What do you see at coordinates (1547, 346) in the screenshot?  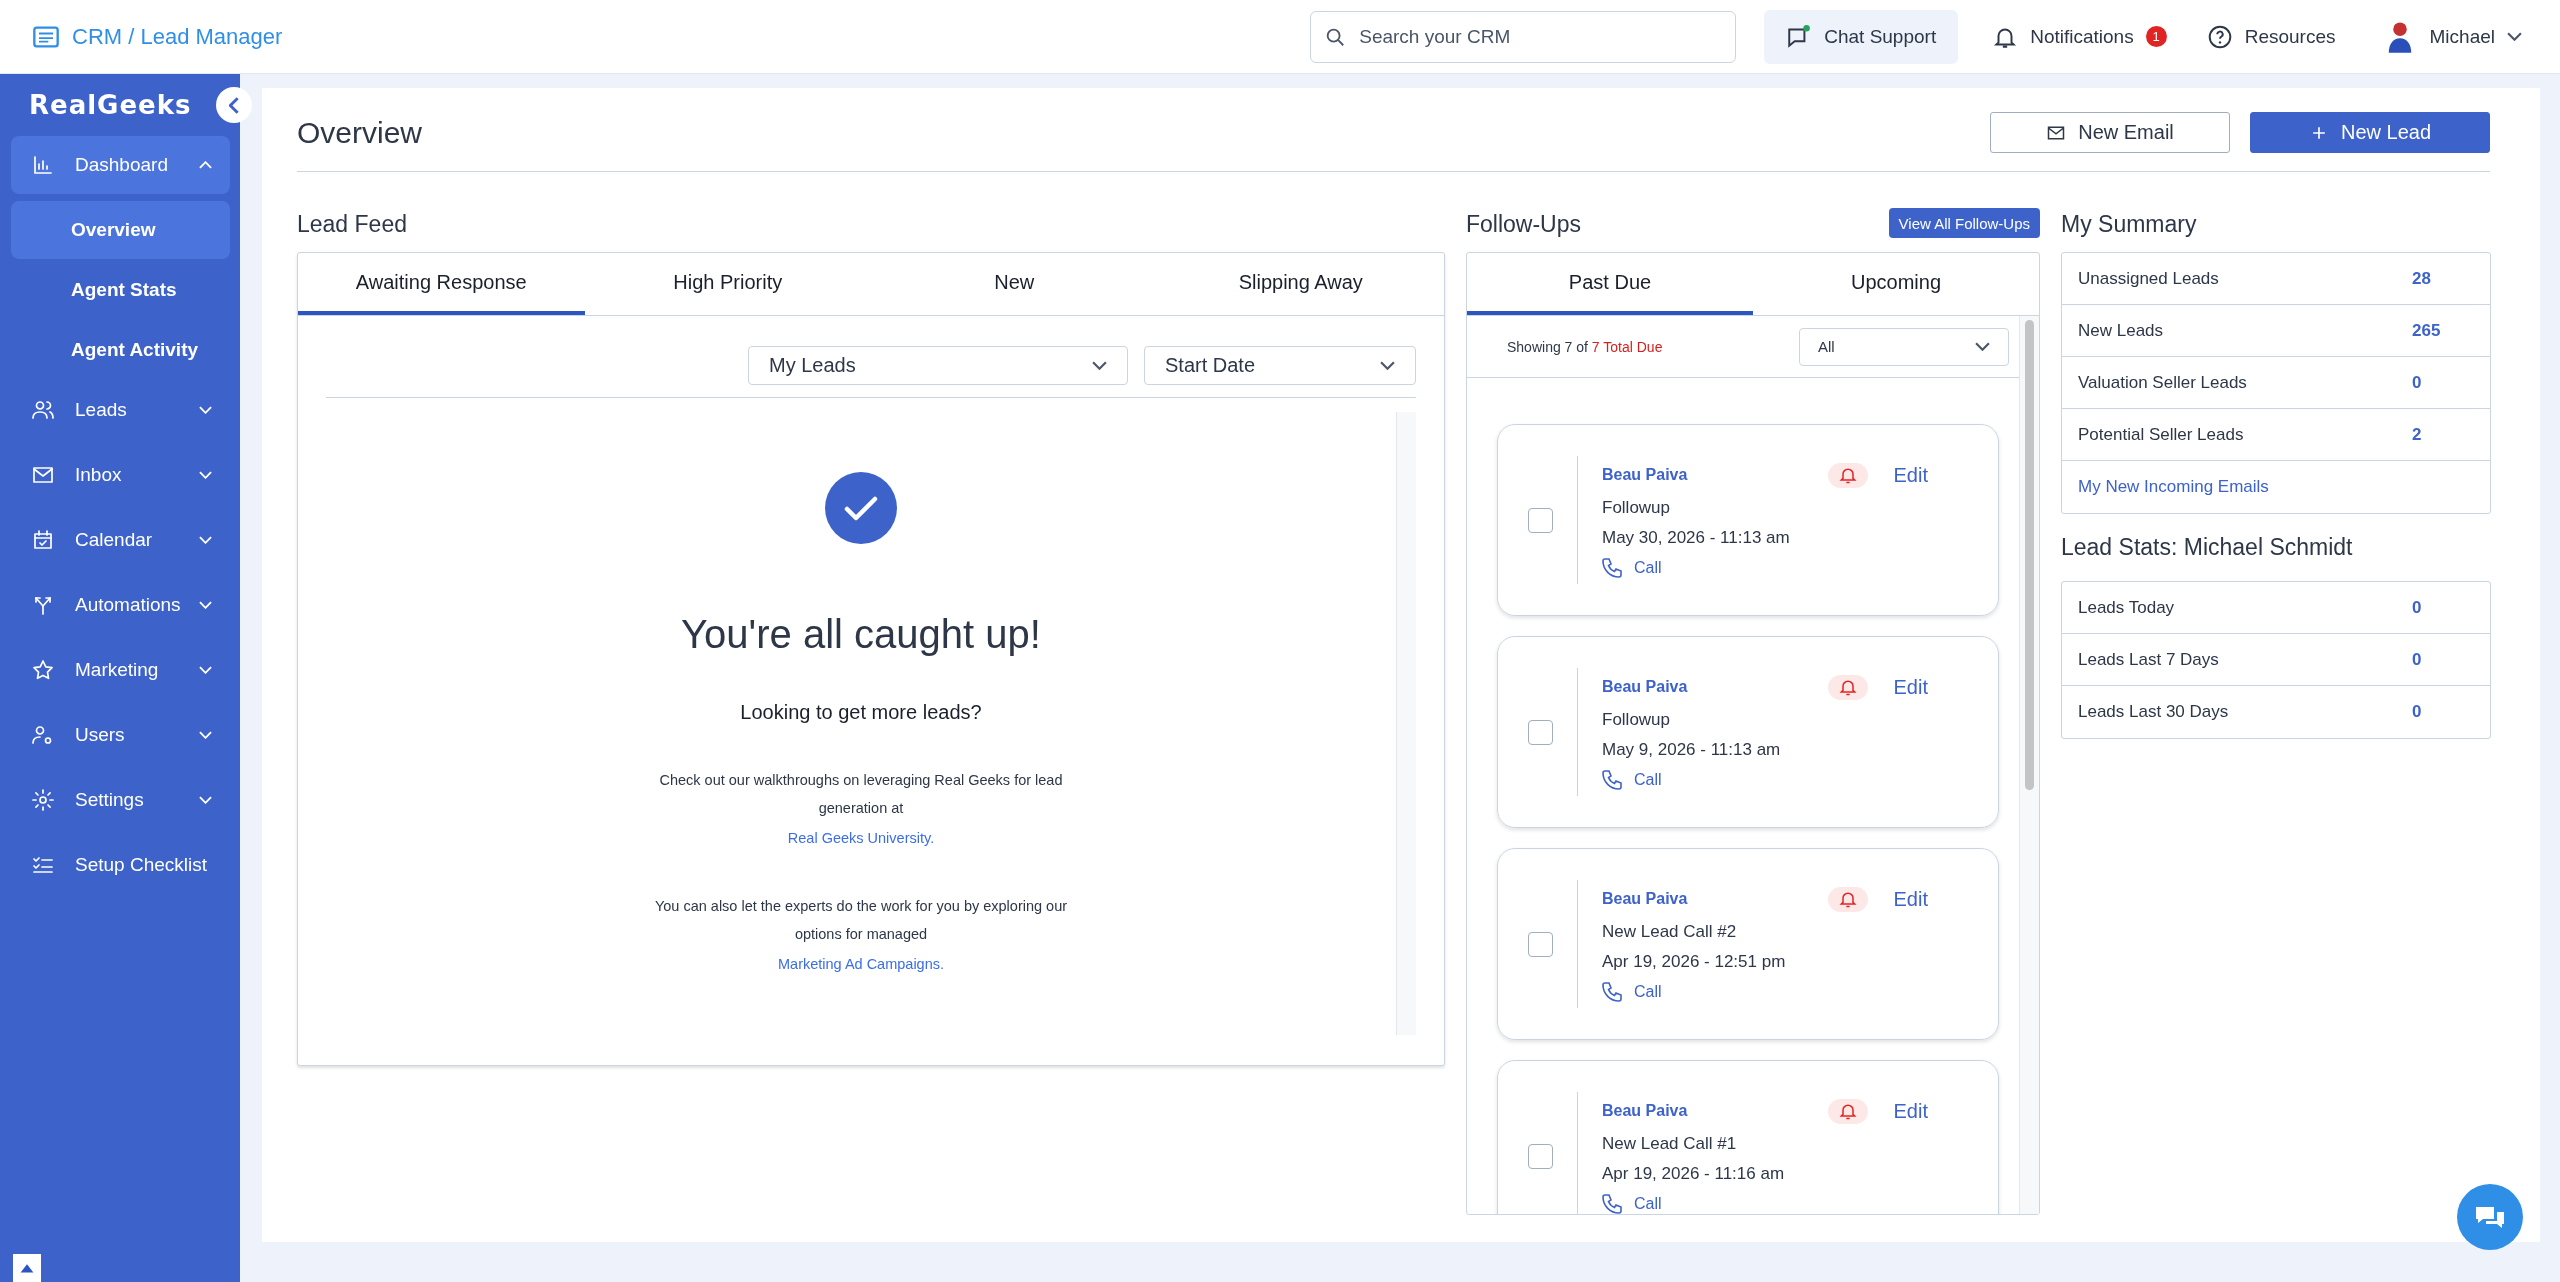 I see `showing-count: Showing 7 of` at bounding box center [1547, 346].